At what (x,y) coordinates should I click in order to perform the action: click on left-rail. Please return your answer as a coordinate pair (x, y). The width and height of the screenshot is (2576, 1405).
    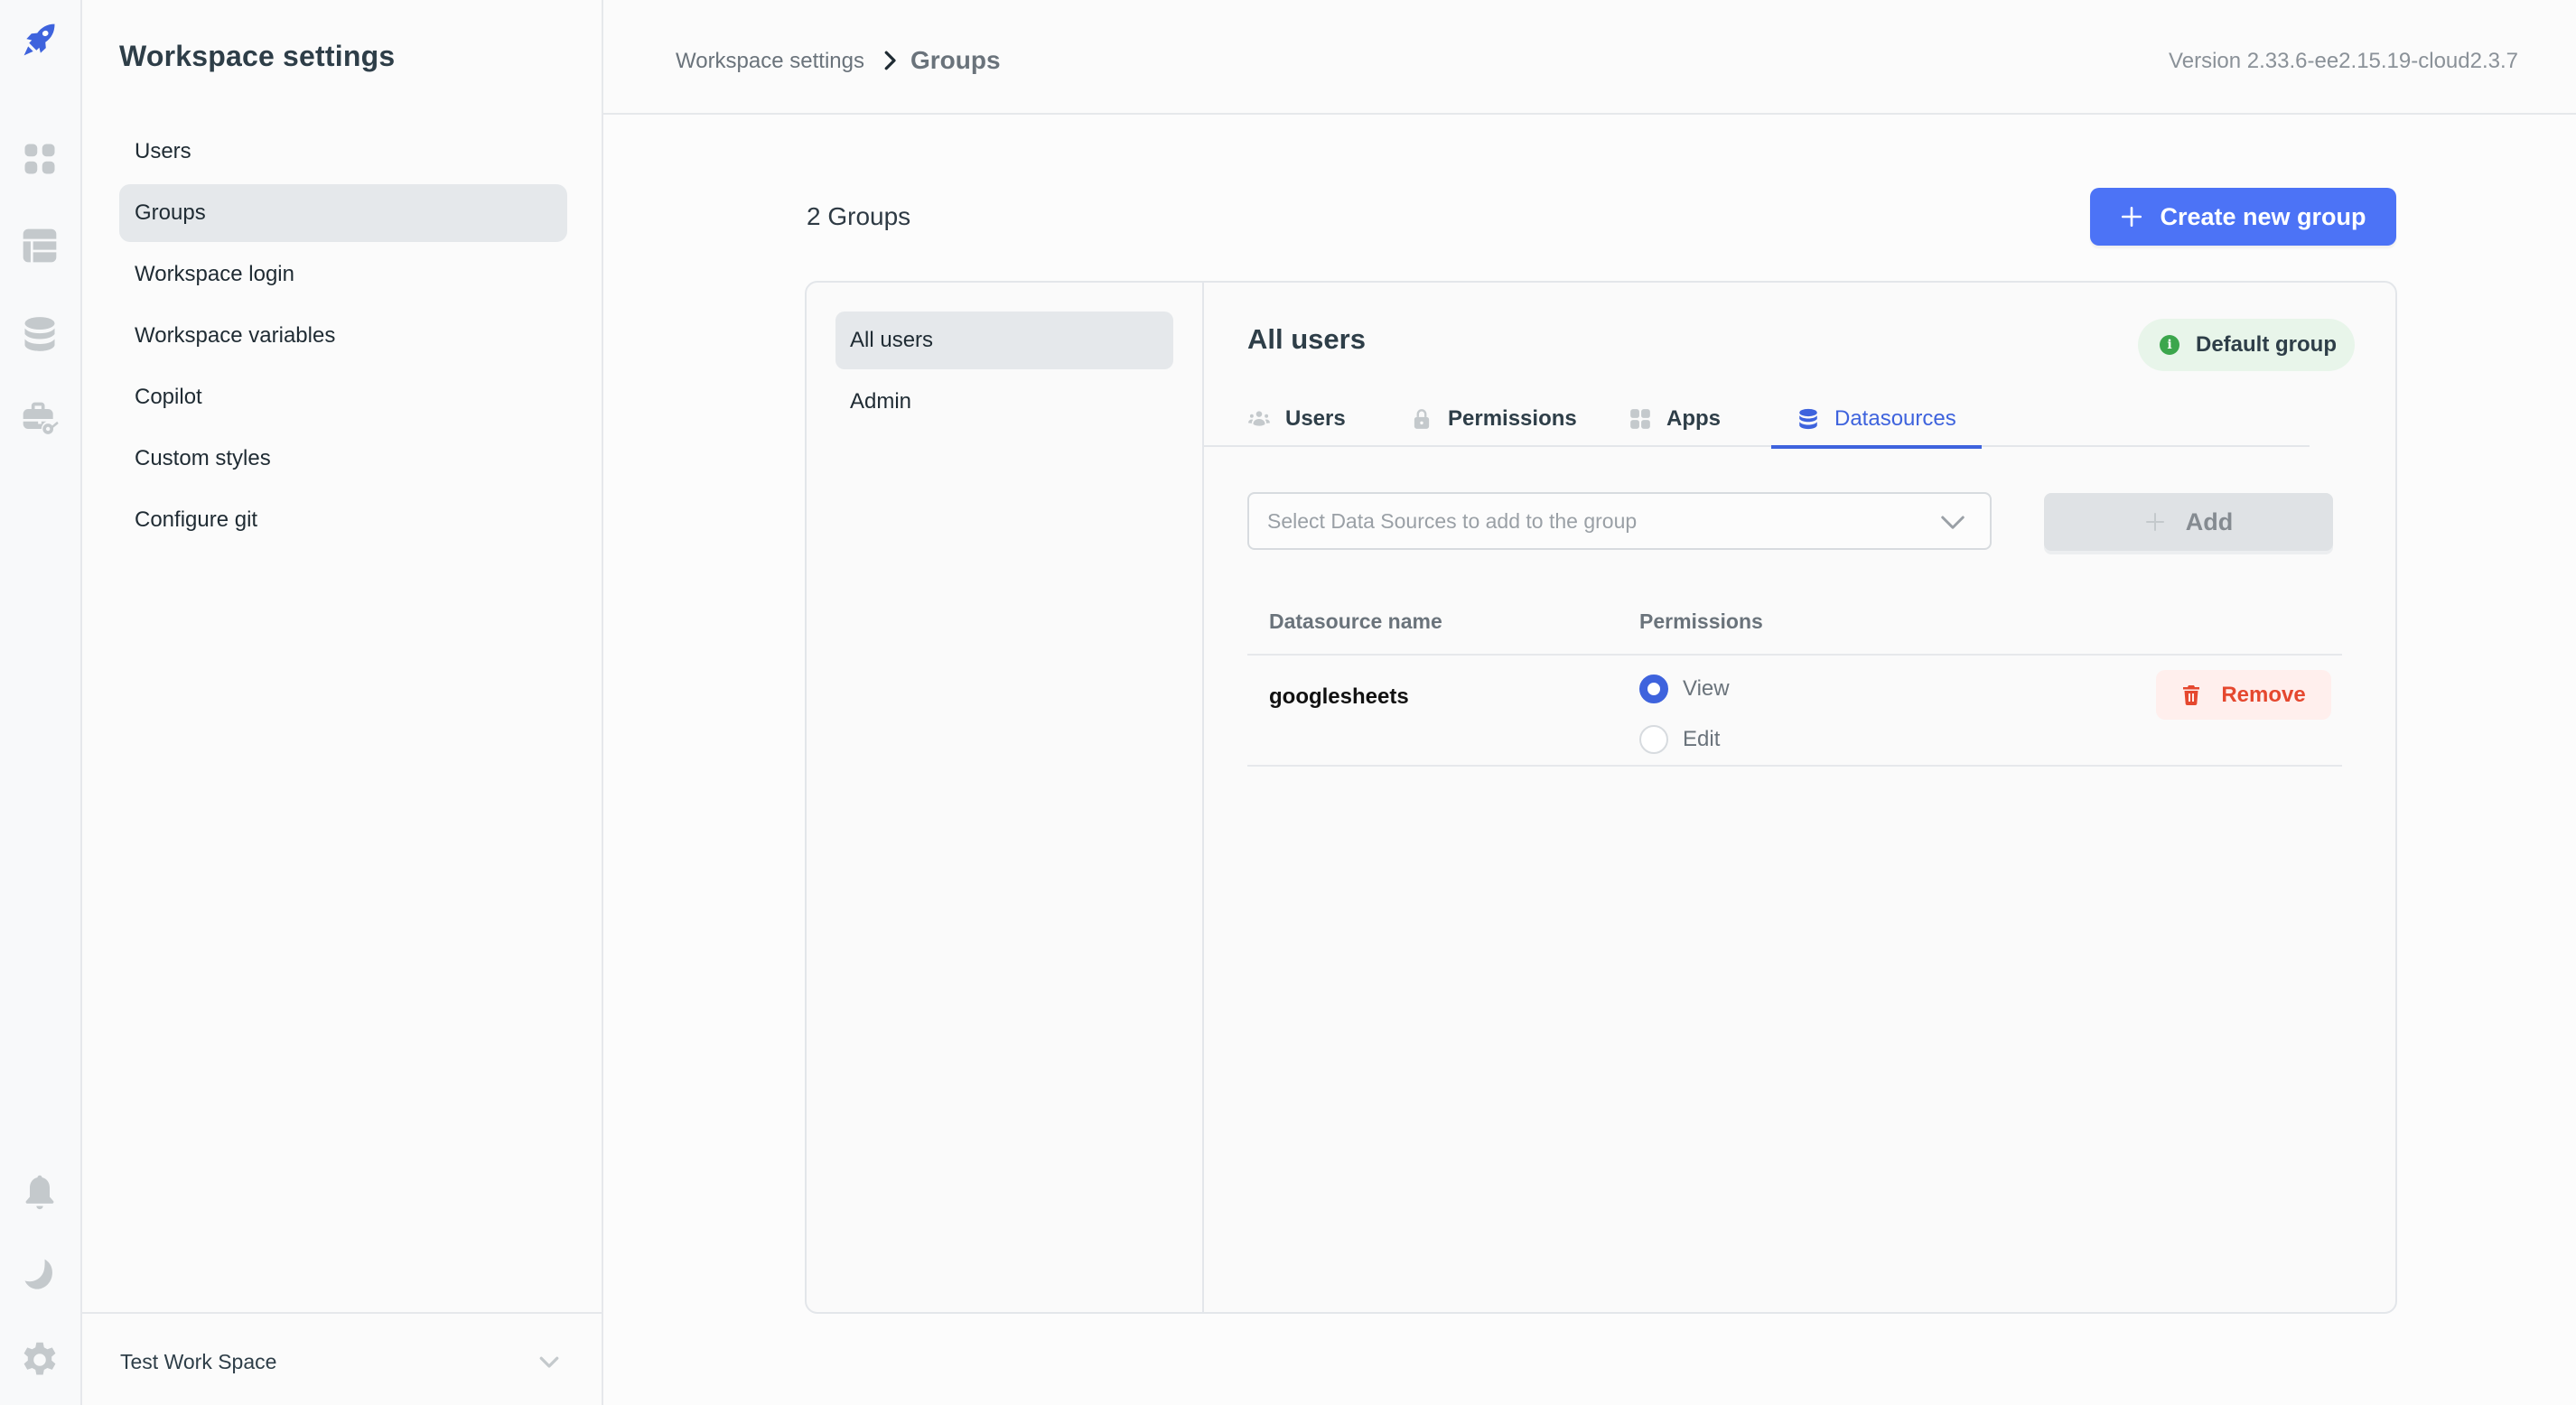
    Looking at the image, I should click on (41, 702).